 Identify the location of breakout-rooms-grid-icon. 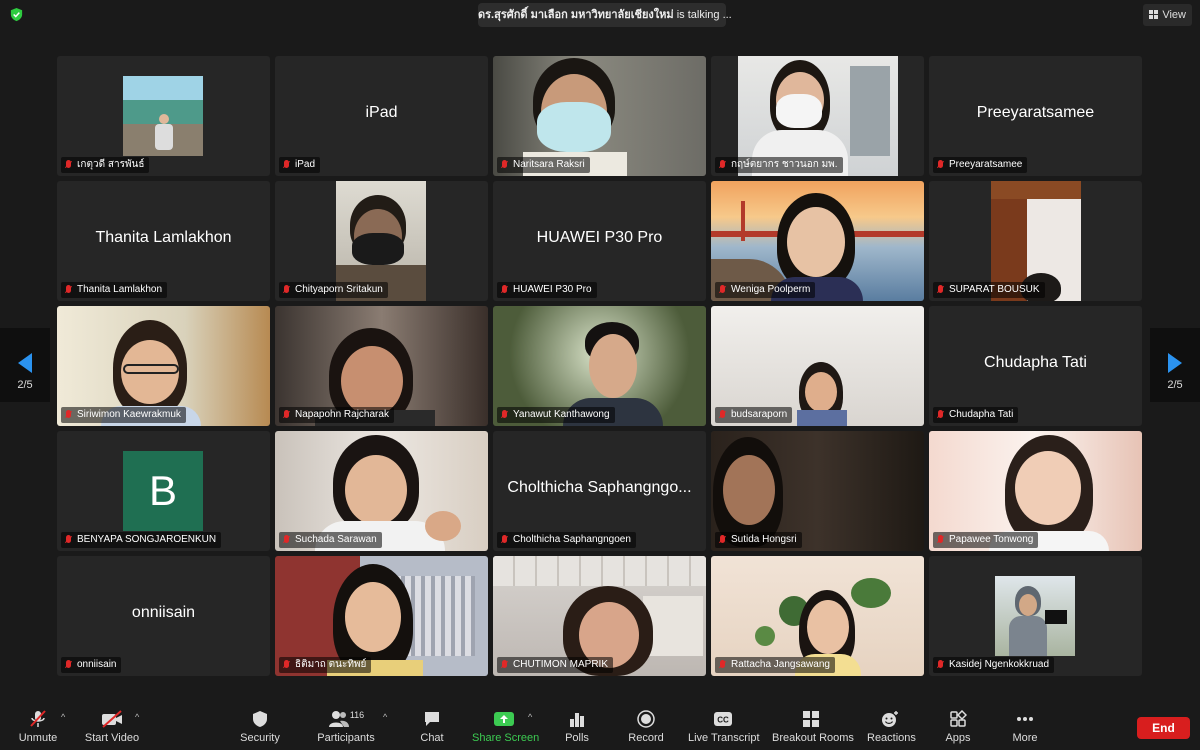
(811, 719).